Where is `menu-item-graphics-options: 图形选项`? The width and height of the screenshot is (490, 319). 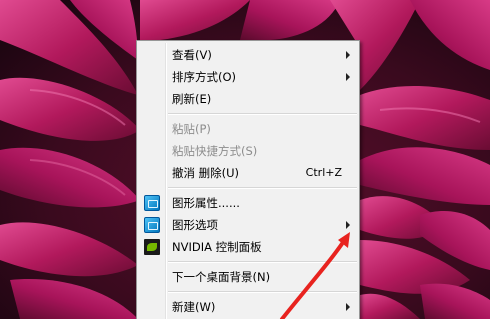 menu-item-graphics-options: 图形选项 is located at coordinates (248, 225).